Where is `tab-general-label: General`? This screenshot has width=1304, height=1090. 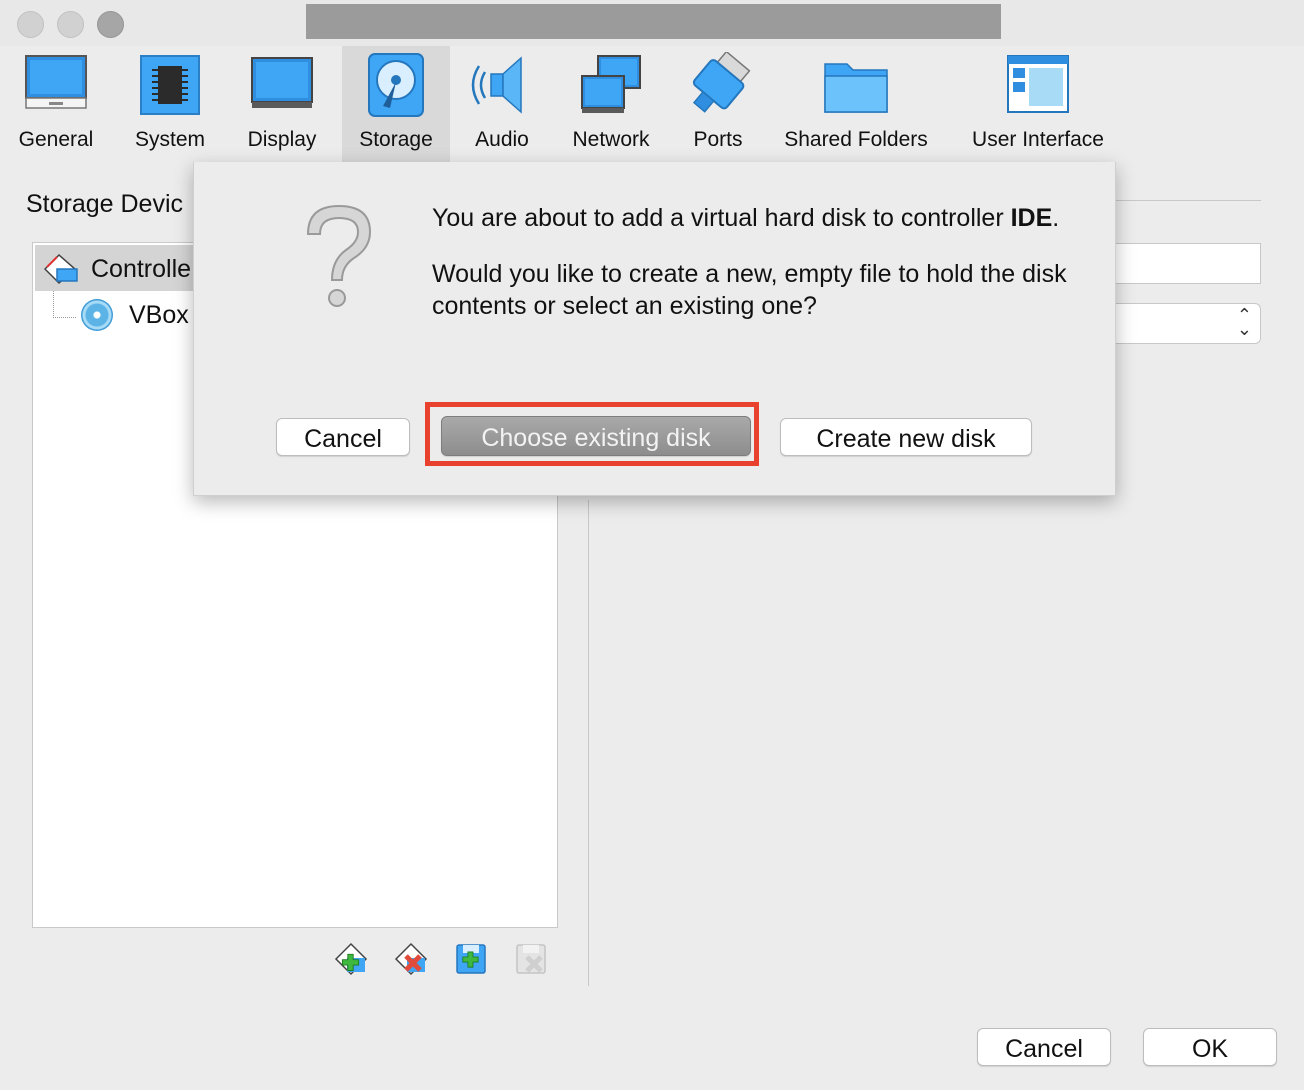 tab-general-label: General is located at coordinates (56, 139).